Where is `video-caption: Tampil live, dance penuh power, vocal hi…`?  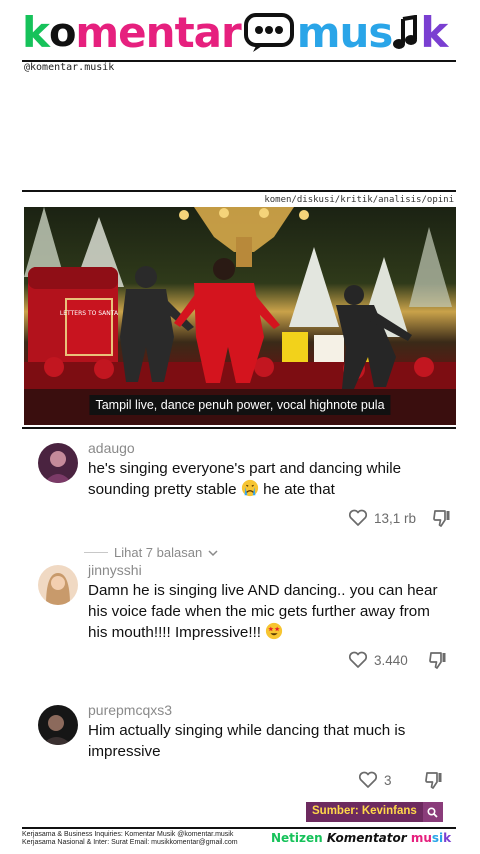 video-caption: Tampil live, dance penuh power, vocal hi… is located at coordinates (240, 405).